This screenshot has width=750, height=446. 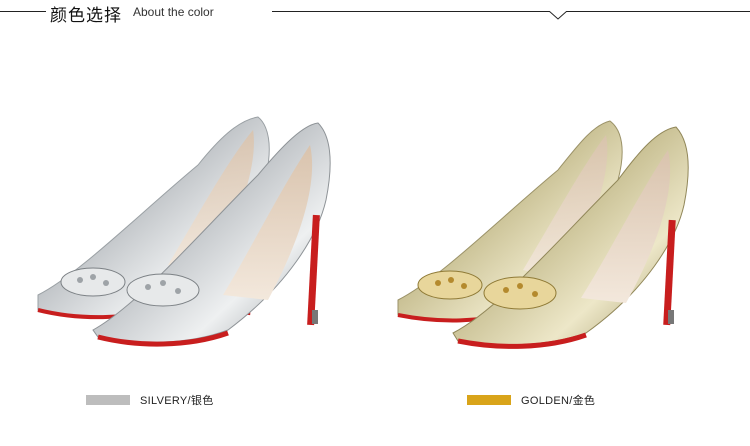 What do you see at coordinates (86, 16) in the screenshot?
I see `section-title-cn: 颜色选择` at bounding box center [86, 16].